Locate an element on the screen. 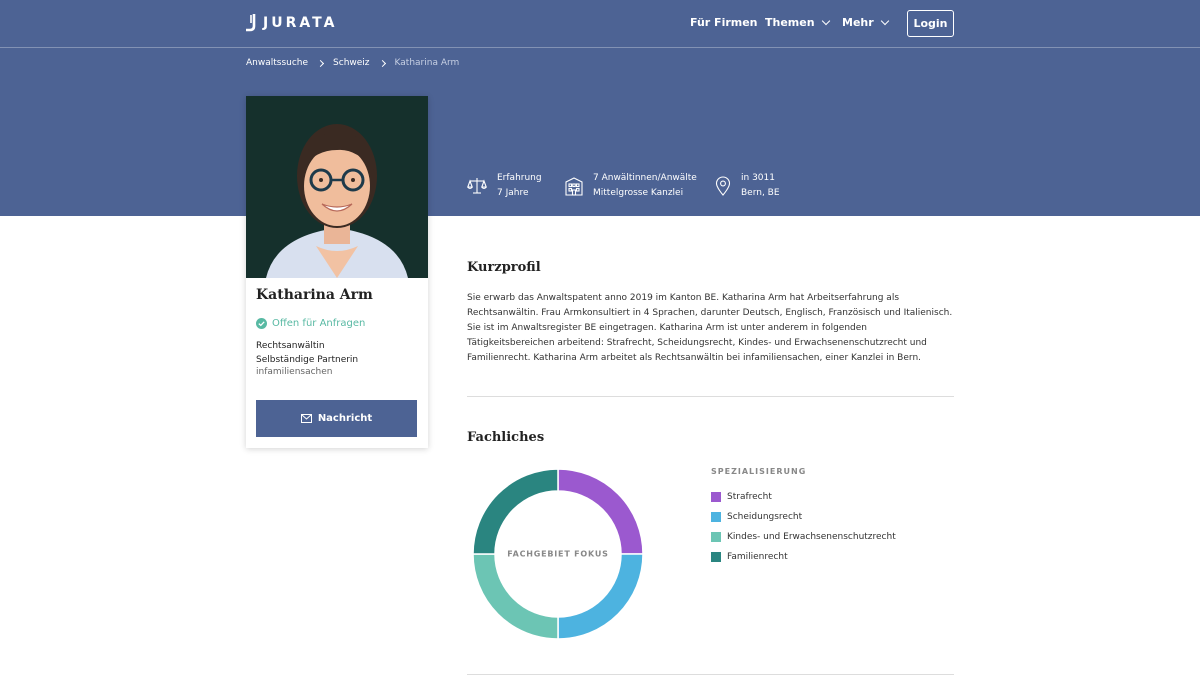 The image size is (1200, 675). specialization-donut-chart: FACHGEBIET FOKUS is located at coordinates (558, 554).